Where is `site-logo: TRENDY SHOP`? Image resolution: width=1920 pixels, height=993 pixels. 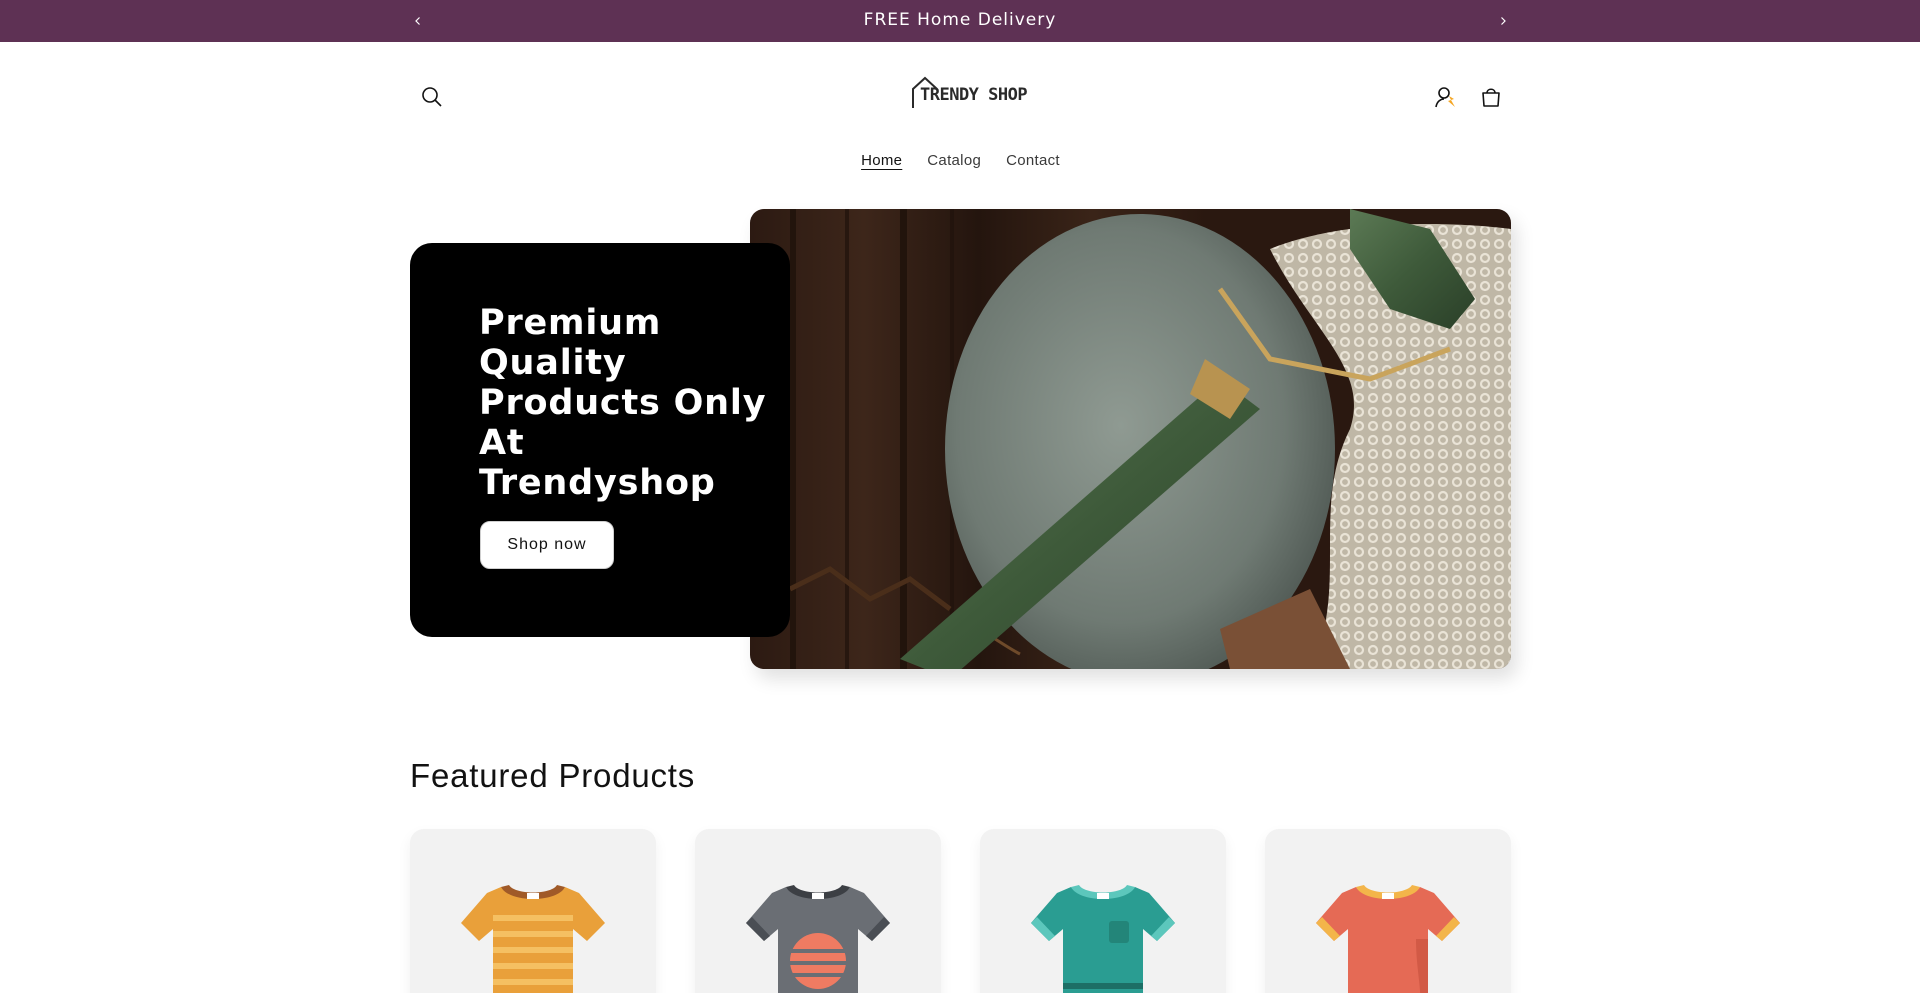 site-logo: TRENDY SHOP is located at coordinates (969, 93).